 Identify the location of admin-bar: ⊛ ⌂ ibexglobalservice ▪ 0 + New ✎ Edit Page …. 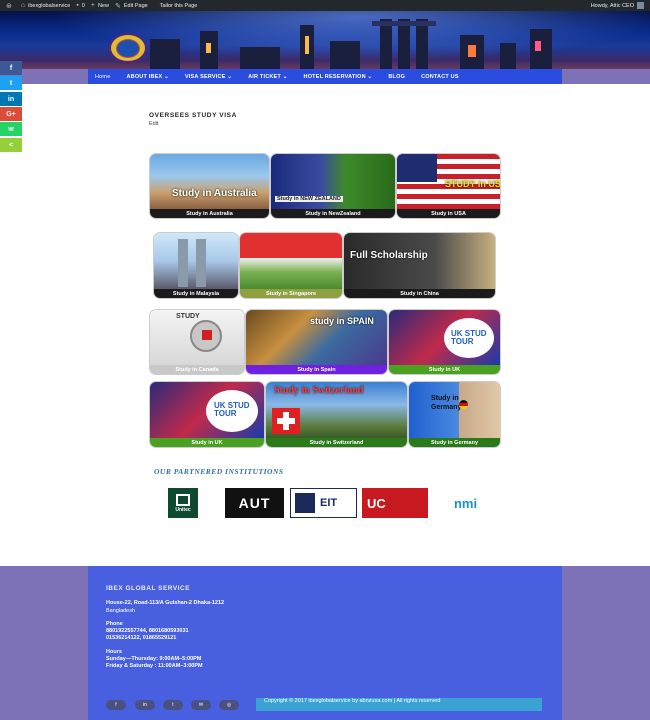
(325, 5).